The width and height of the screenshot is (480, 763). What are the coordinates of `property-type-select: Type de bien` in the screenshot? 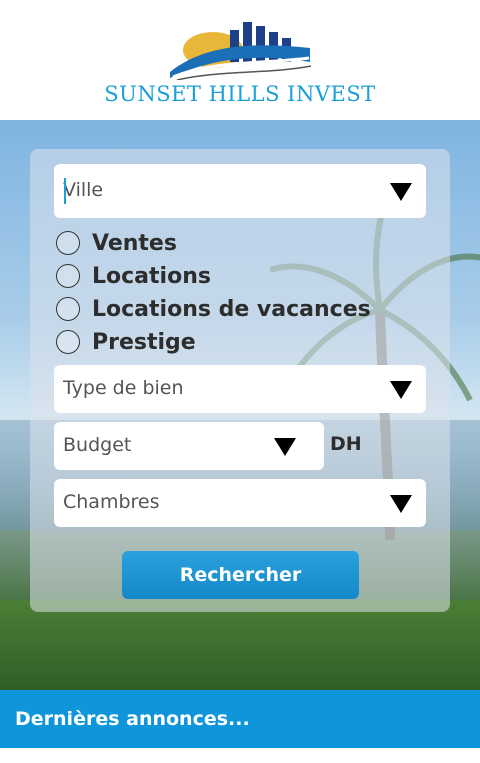 It's located at (240, 389).